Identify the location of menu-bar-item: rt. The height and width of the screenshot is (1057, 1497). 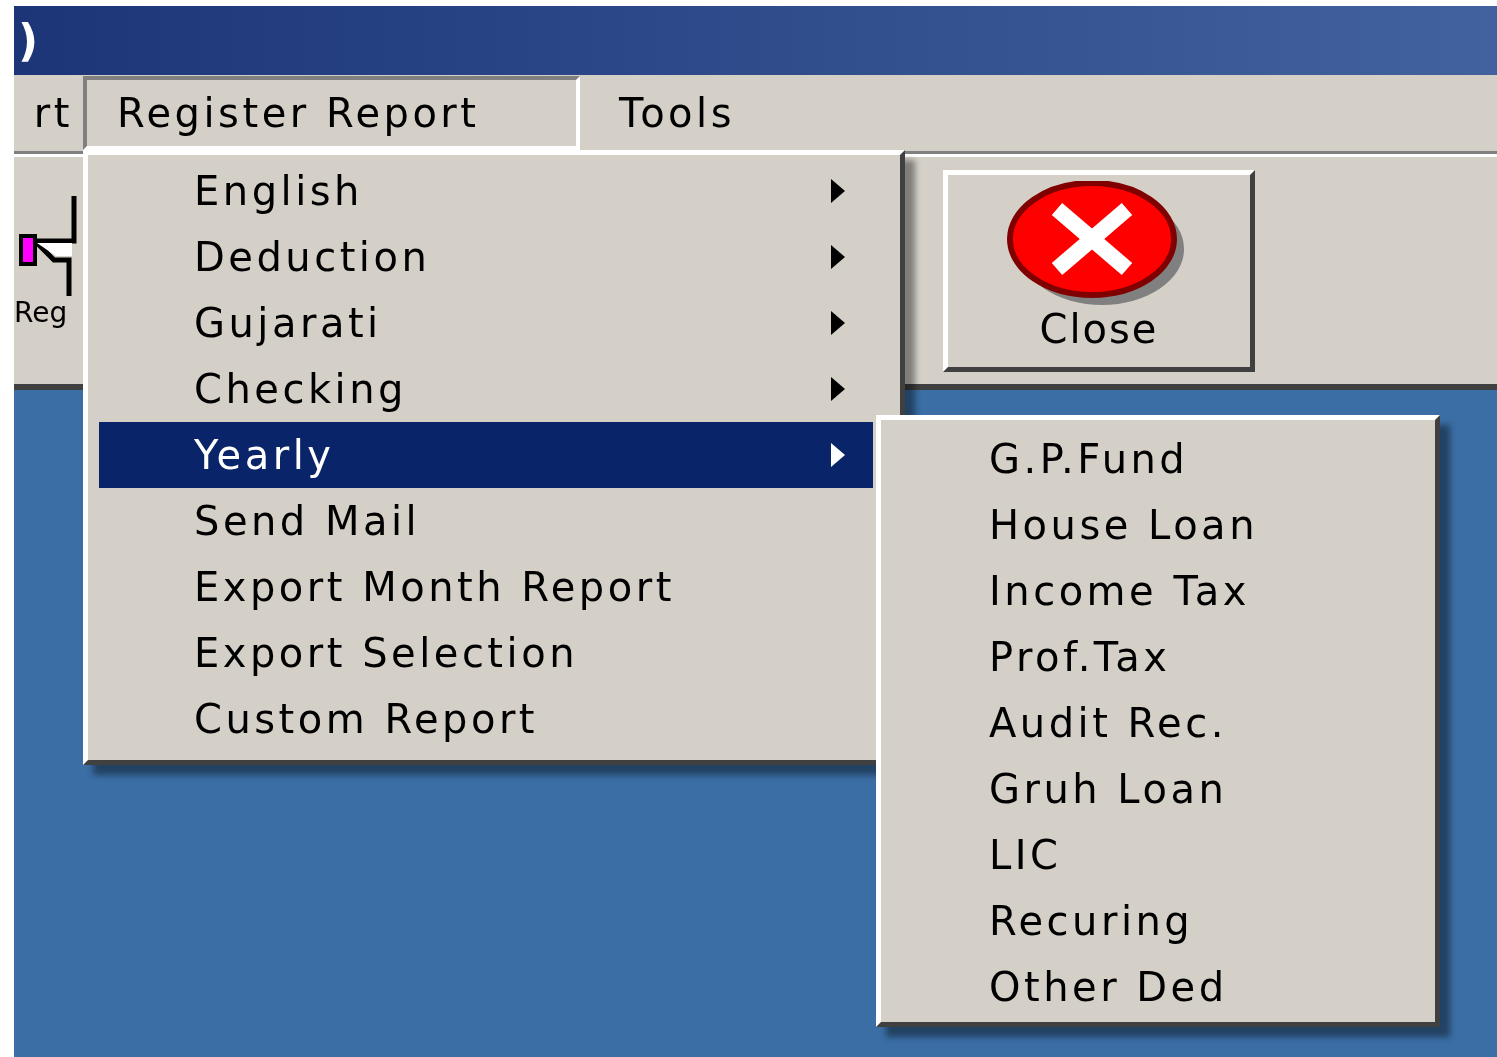
(48, 113).